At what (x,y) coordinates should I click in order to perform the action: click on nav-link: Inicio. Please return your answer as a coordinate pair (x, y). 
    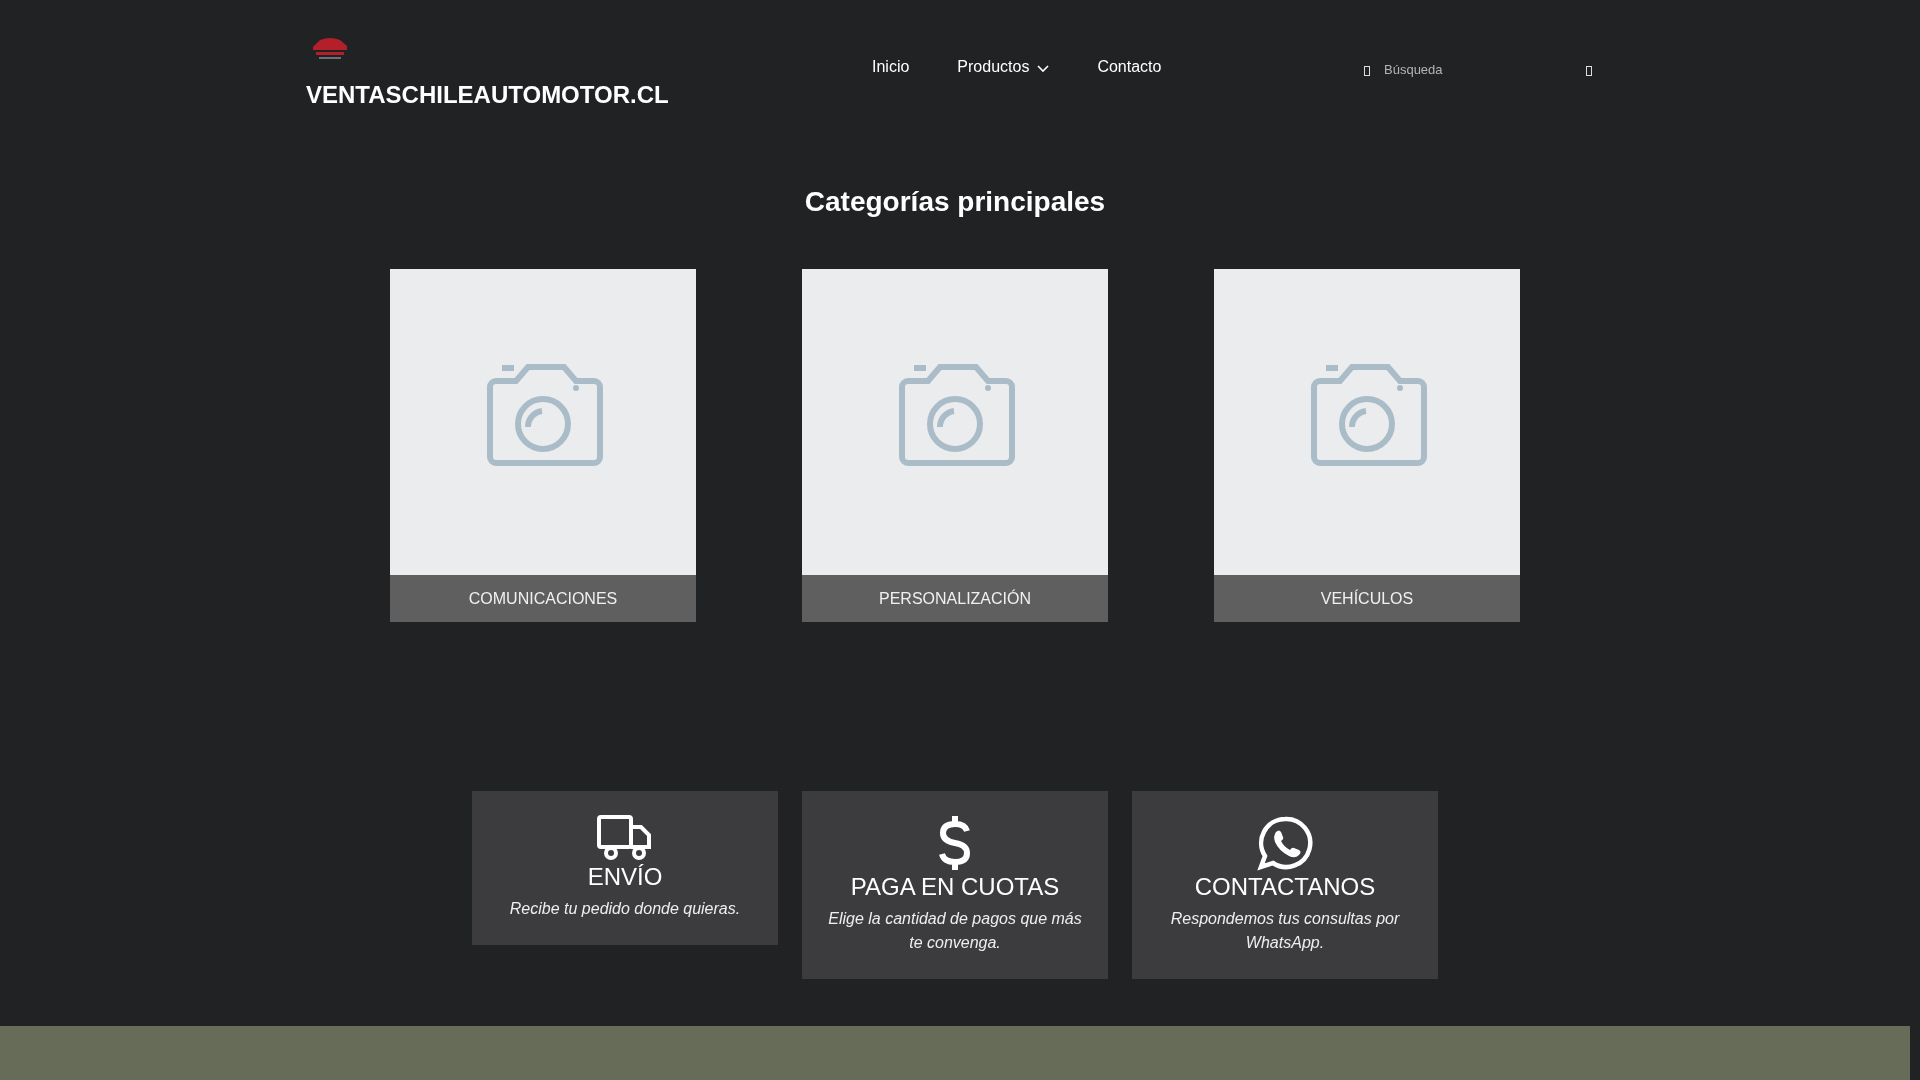
    Looking at the image, I should click on (891, 67).